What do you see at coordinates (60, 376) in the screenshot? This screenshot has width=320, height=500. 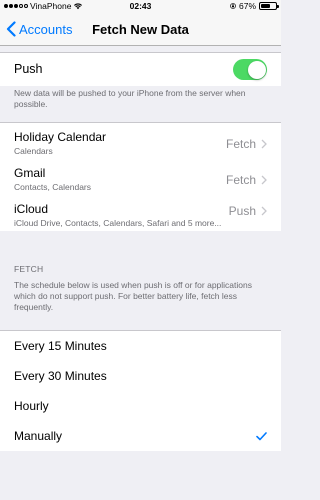 I see `fetch-option-label: Every 30 Minutes` at bounding box center [60, 376].